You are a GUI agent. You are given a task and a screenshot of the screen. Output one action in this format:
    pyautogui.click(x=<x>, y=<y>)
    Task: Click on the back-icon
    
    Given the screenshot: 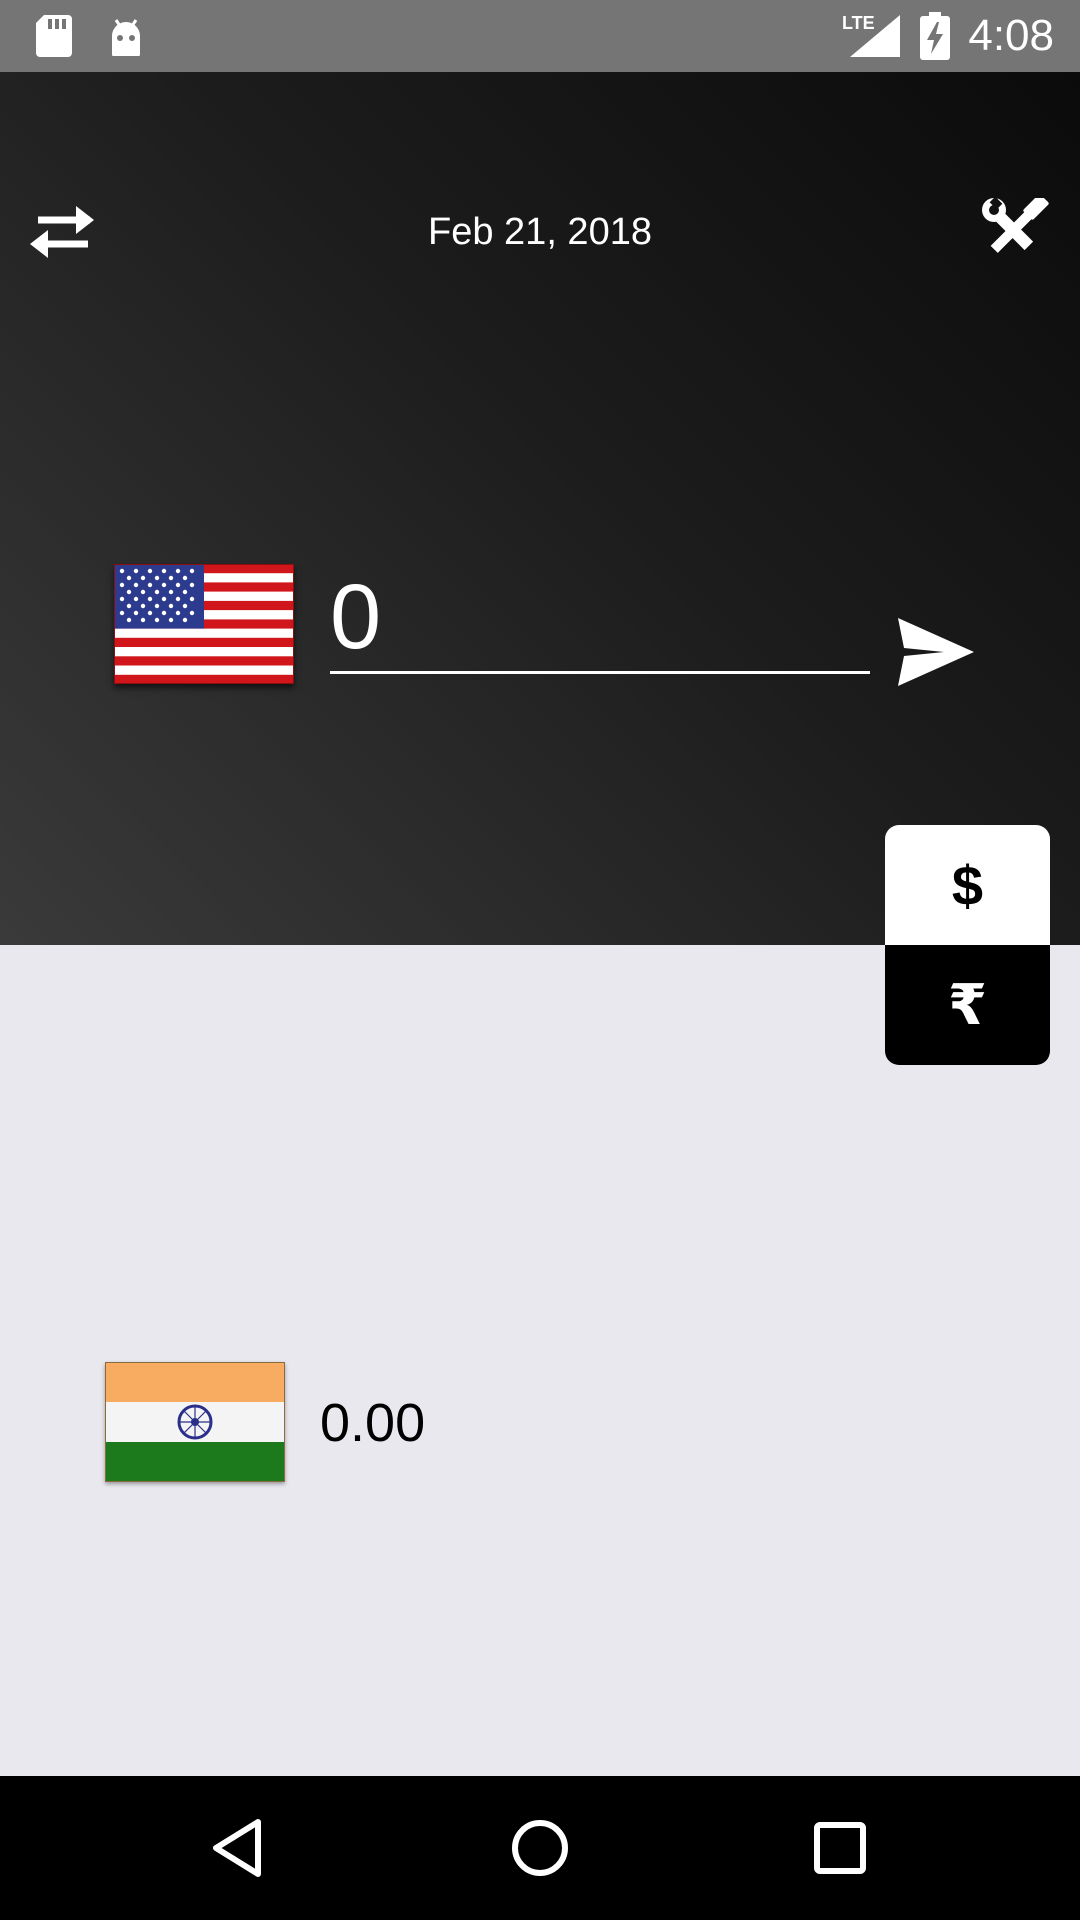 What is the action you would take?
    pyautogui.click(x=237, y=1848)
    